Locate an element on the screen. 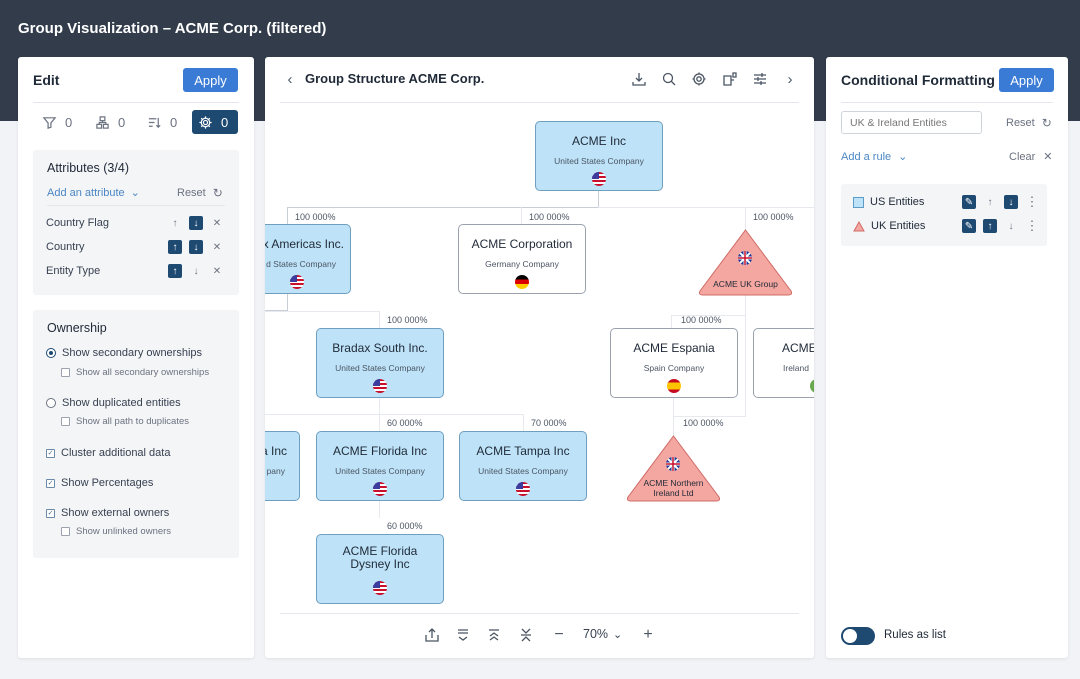  cf-apply-button: Apply is located at coordinates (1026, 80).